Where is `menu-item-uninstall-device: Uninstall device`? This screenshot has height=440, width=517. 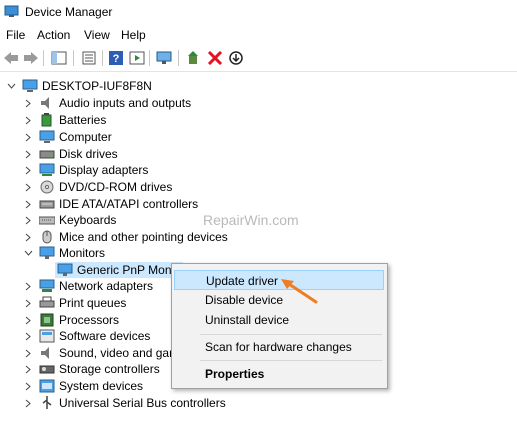 menu-item-uninstall-device: Uninstall device is located at coordinates (279, 320).